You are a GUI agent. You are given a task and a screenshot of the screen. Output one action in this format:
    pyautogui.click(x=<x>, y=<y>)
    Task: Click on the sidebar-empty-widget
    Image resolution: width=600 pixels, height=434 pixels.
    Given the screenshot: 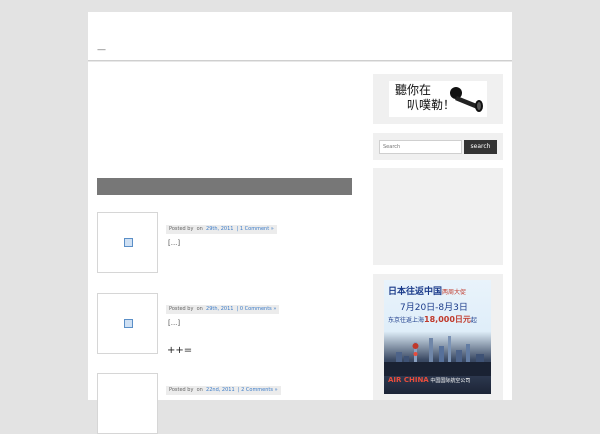 What is the action you would take?
    pyautogui.click(x=438, y=216)
    